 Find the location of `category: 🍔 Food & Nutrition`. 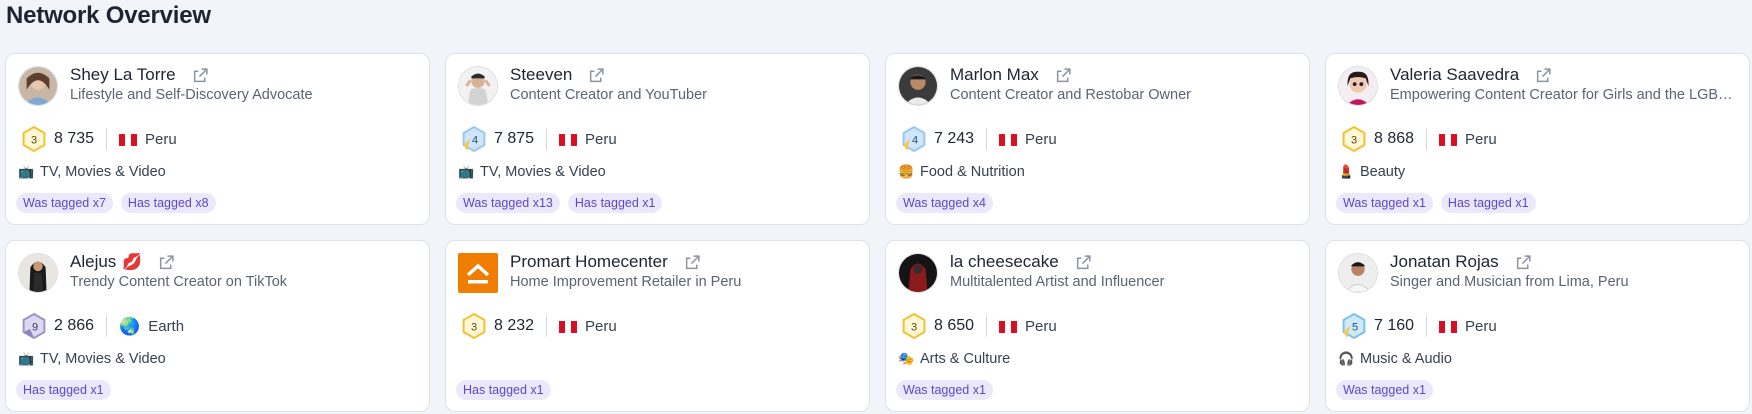

category: 🍔 Food & Nutrition is located at coordinates (961, 172).